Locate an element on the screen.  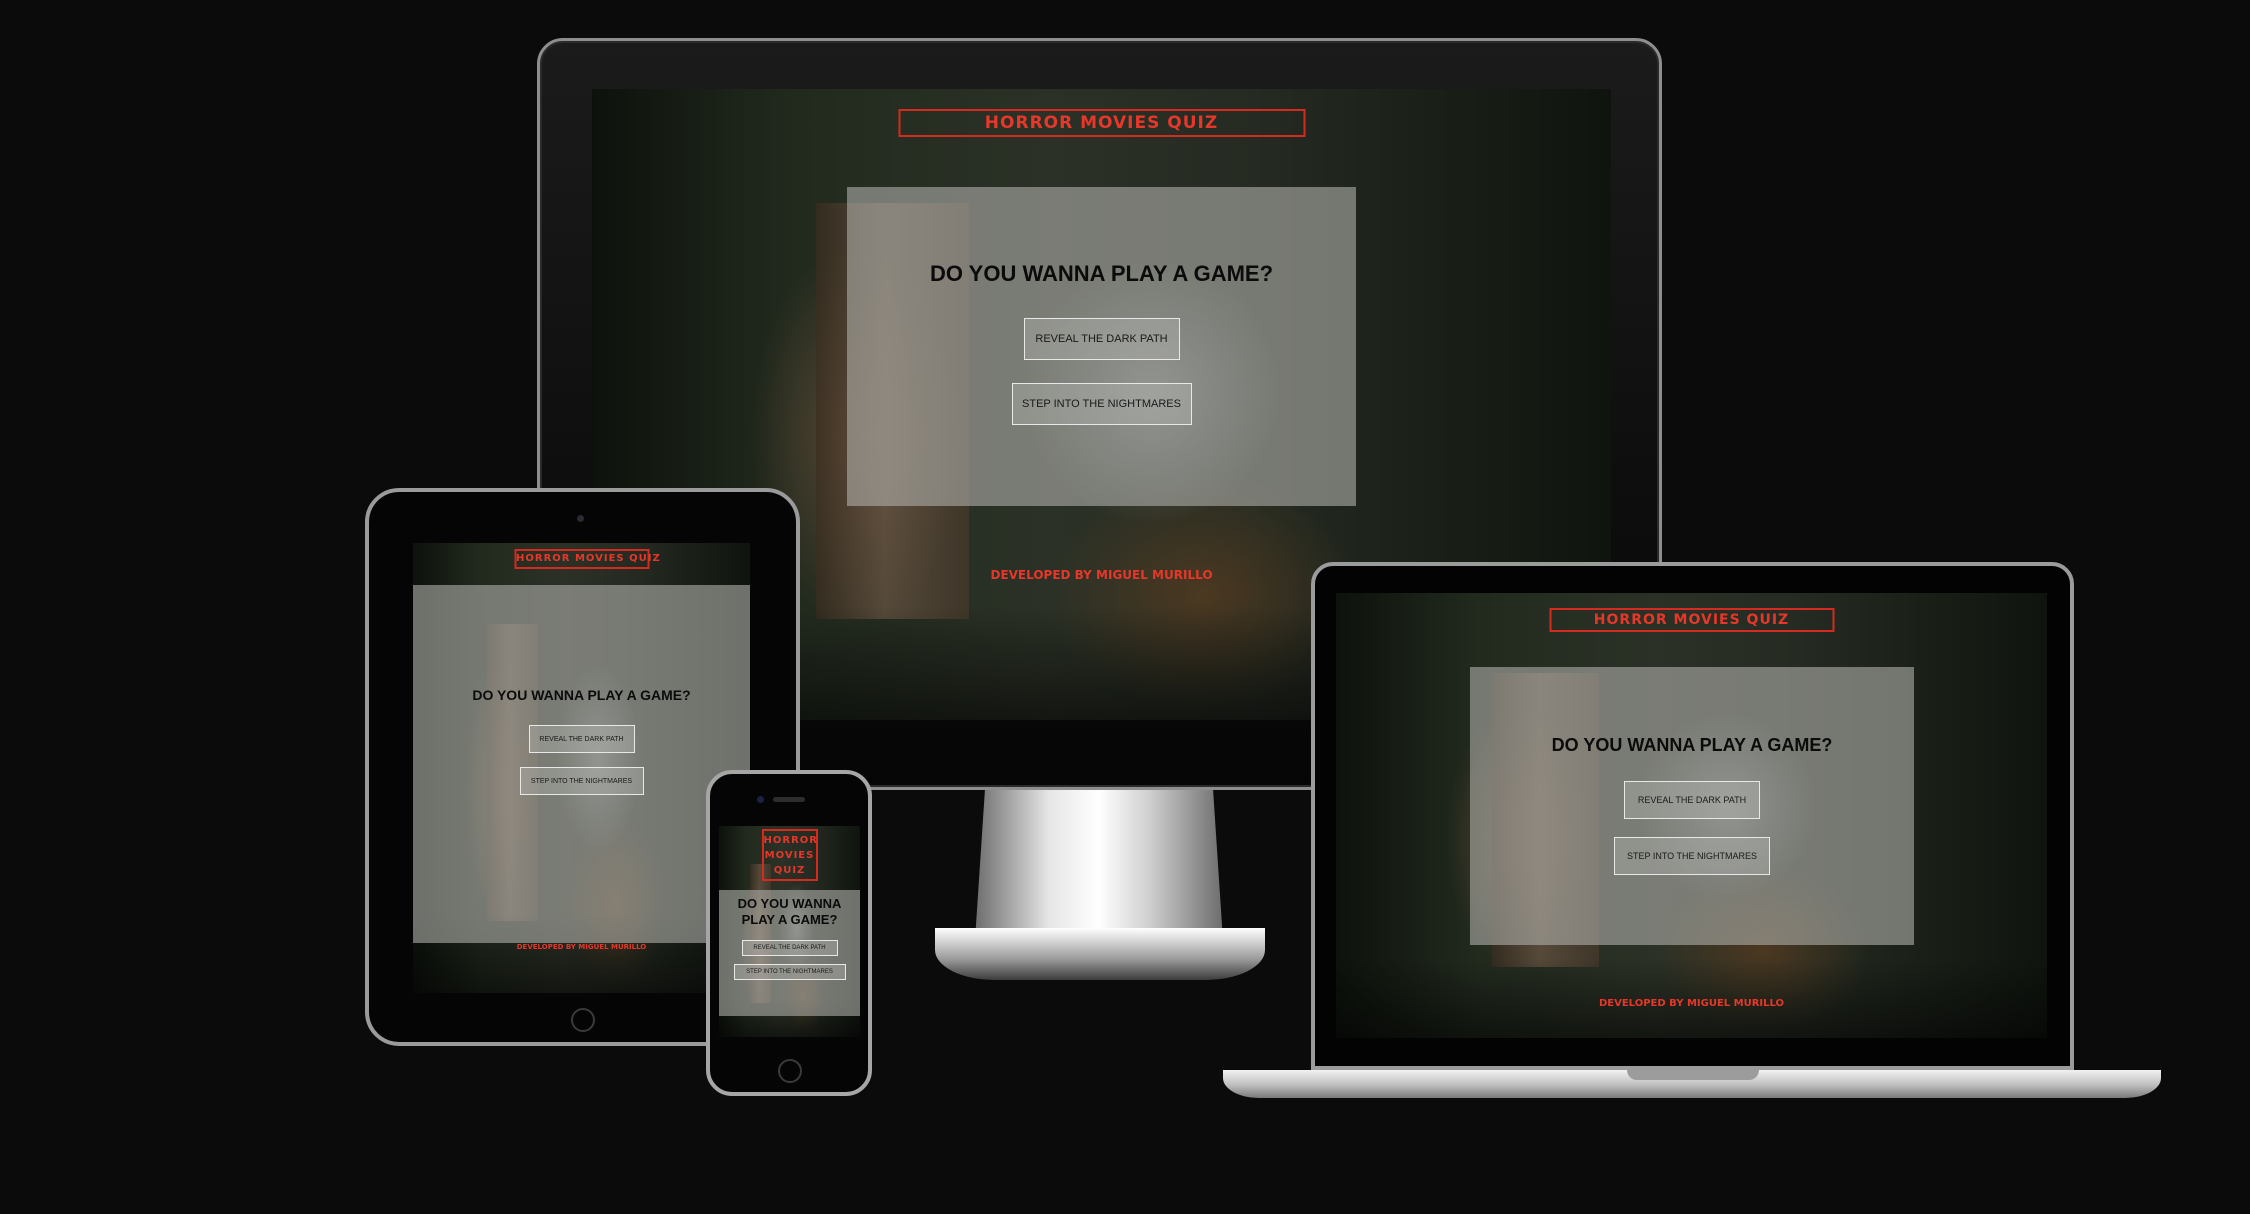
quiz-heading-line: DO YOU WANNA is located at coordinates (789, 903).